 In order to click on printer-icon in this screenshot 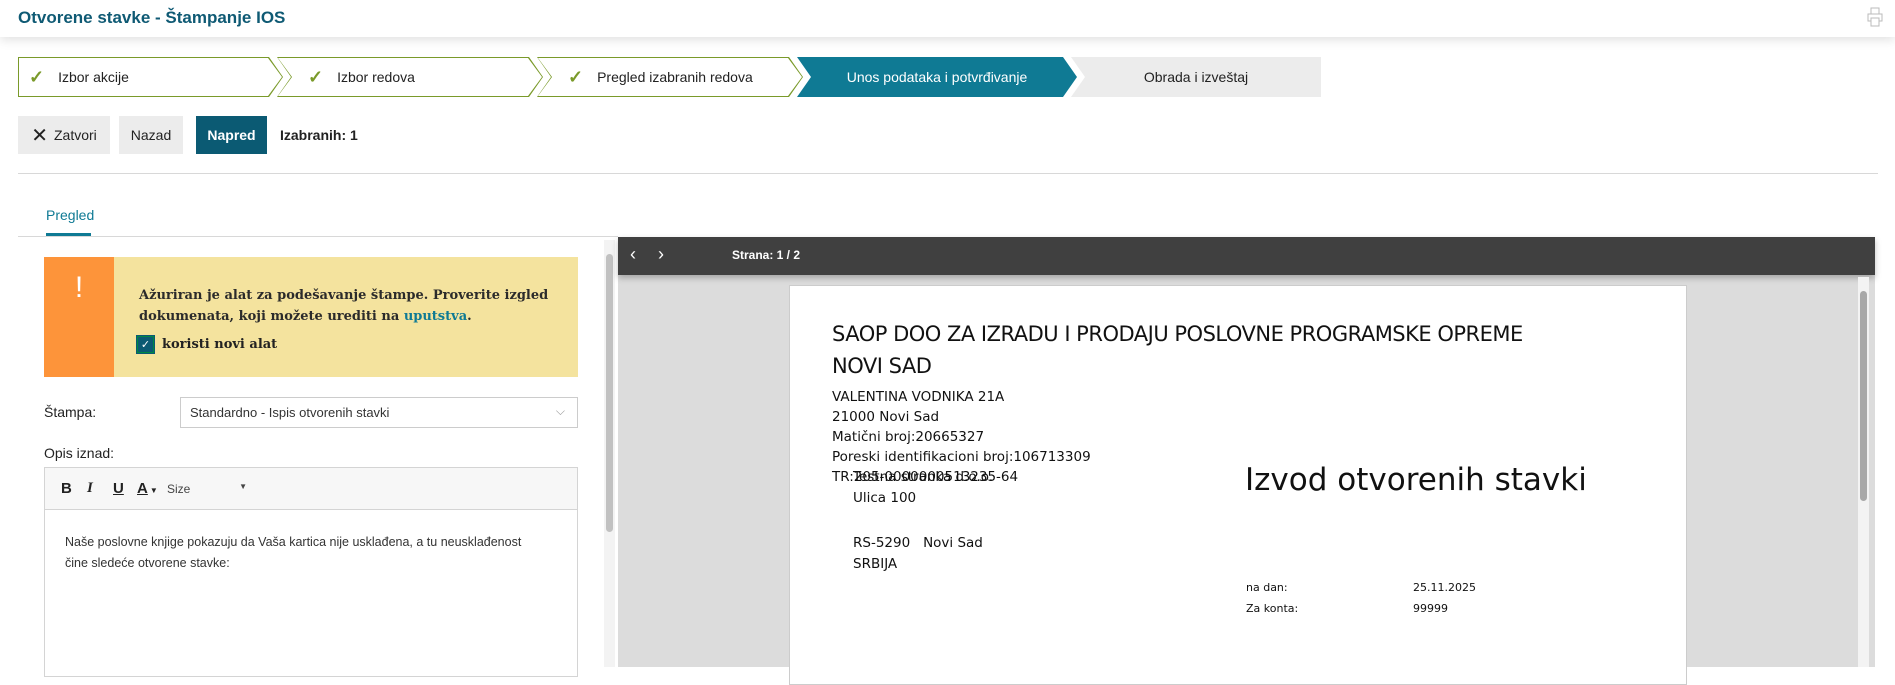, I will do `click(1875, 17)`.